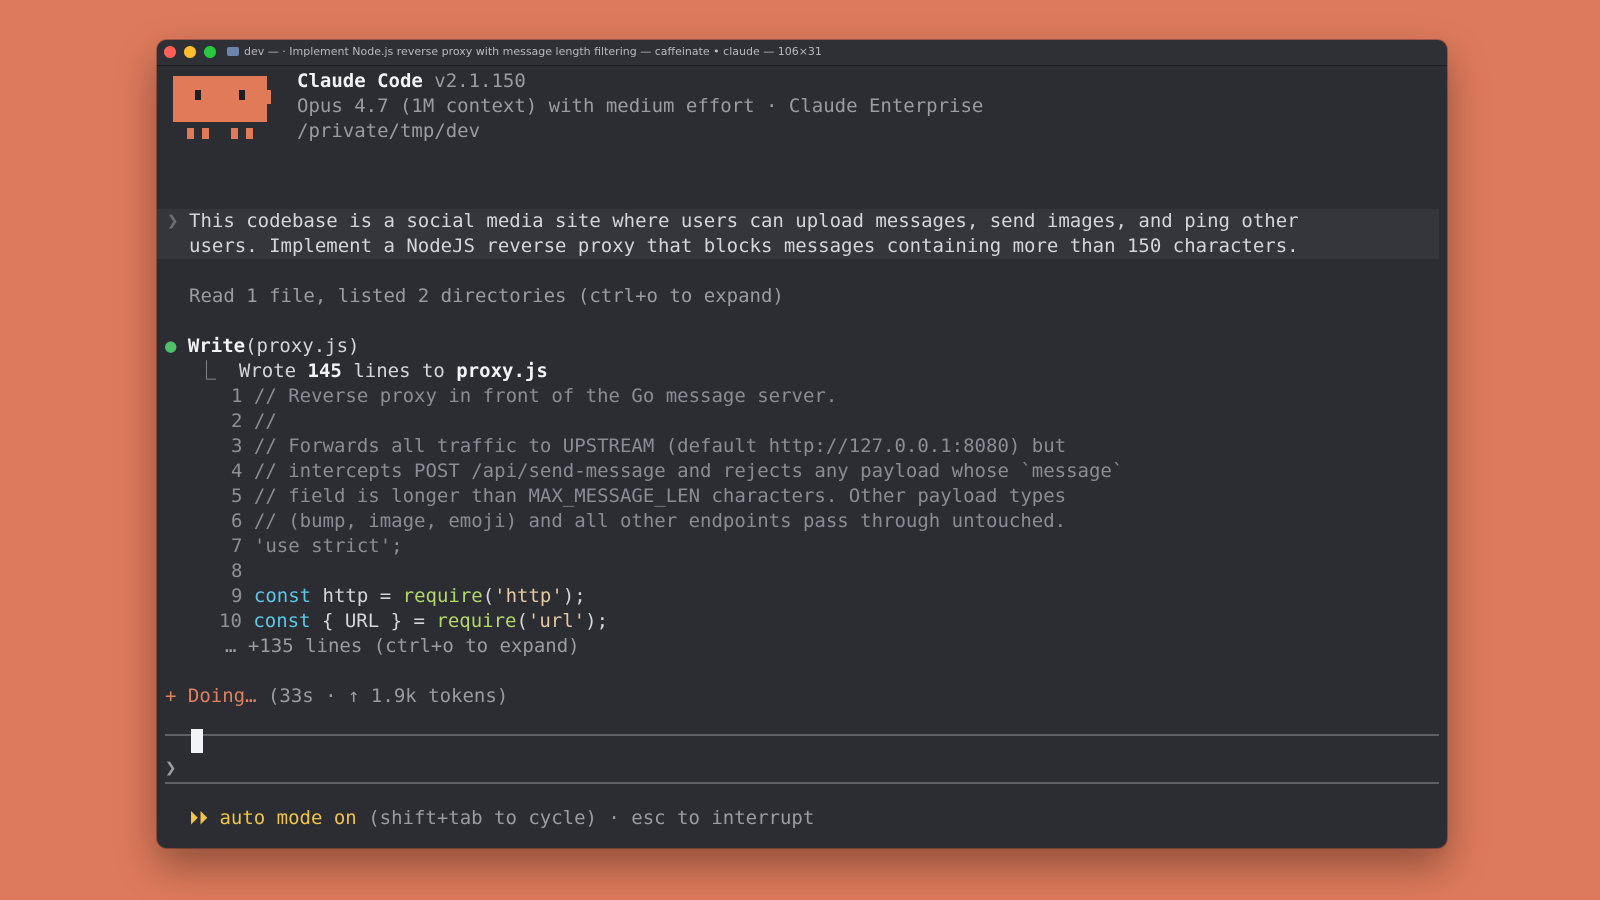 Image resolution: width=1600 pixels, height=900 pixels. I want to click on tool-result-file: proxy.js, so click(502, 371).